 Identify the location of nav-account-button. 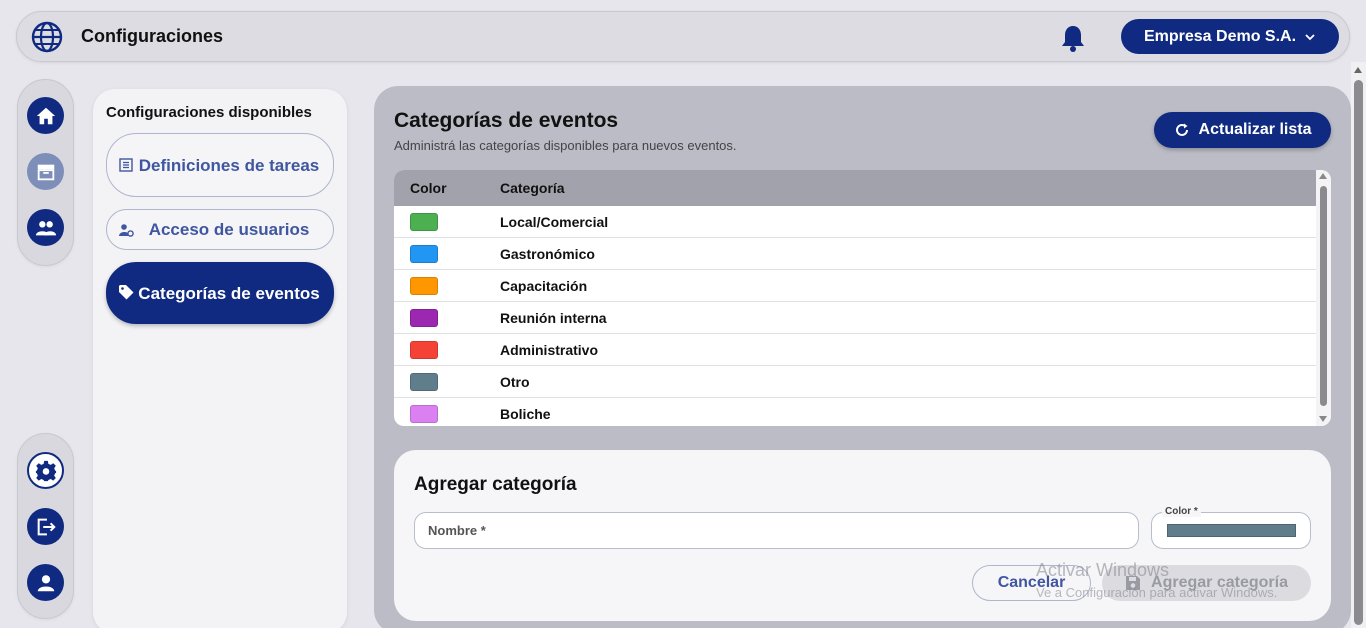
(45, 582).